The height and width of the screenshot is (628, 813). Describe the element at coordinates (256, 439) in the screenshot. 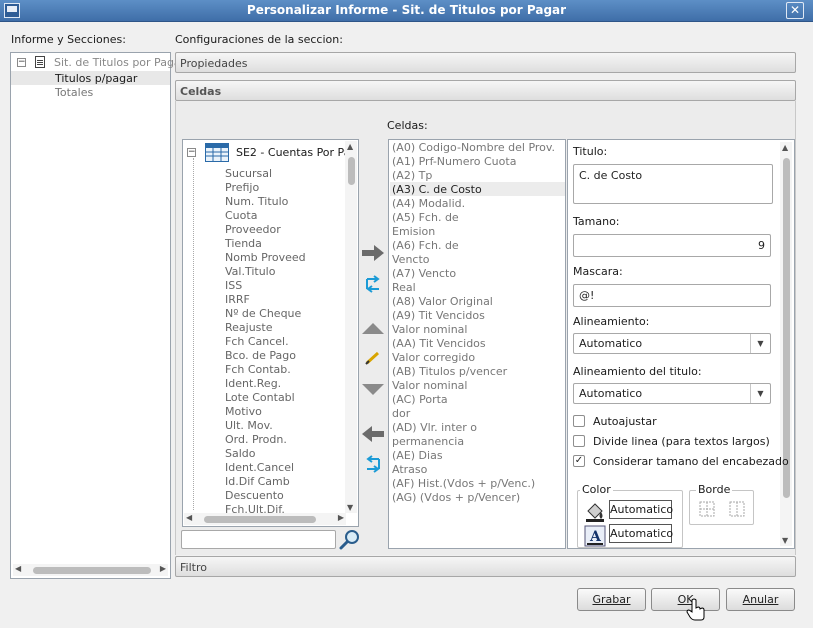

I see `field-item: Ord. Prodn.` at that location.